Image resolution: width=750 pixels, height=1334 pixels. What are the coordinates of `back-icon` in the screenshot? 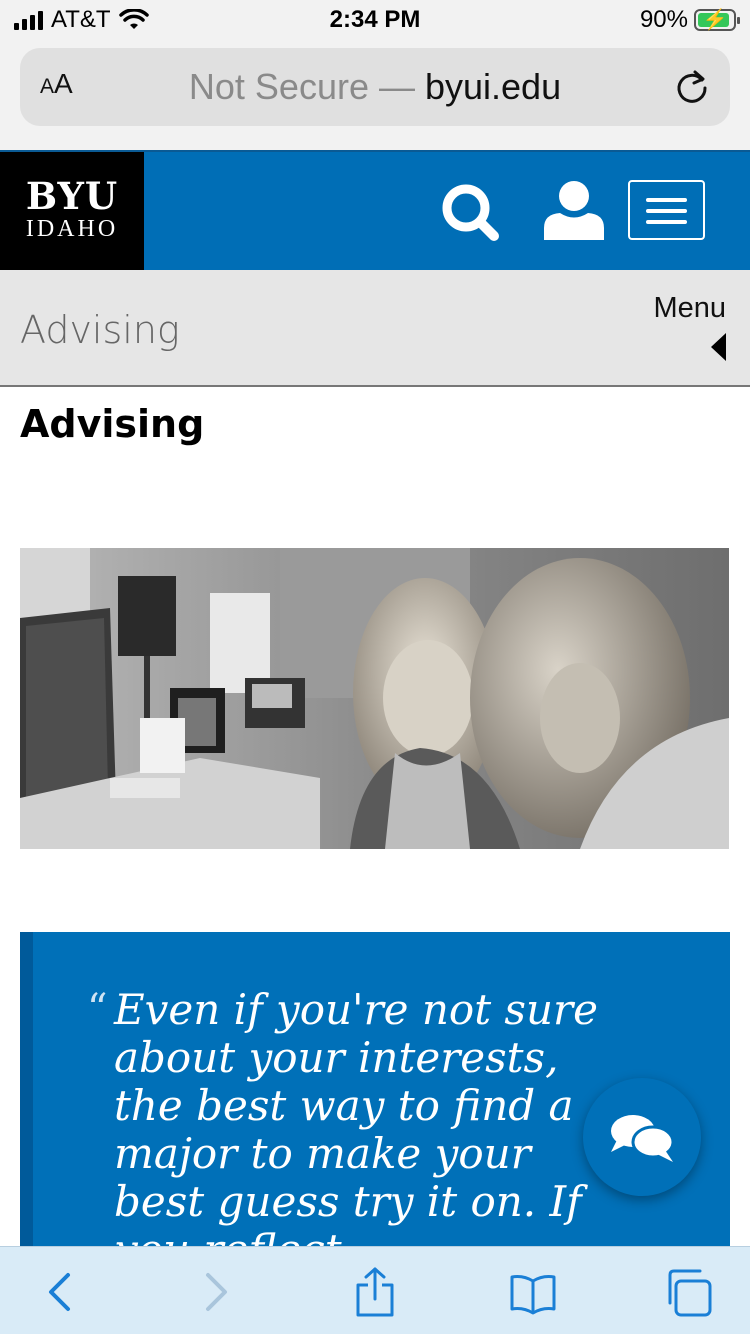 It's located at (61, 1292).